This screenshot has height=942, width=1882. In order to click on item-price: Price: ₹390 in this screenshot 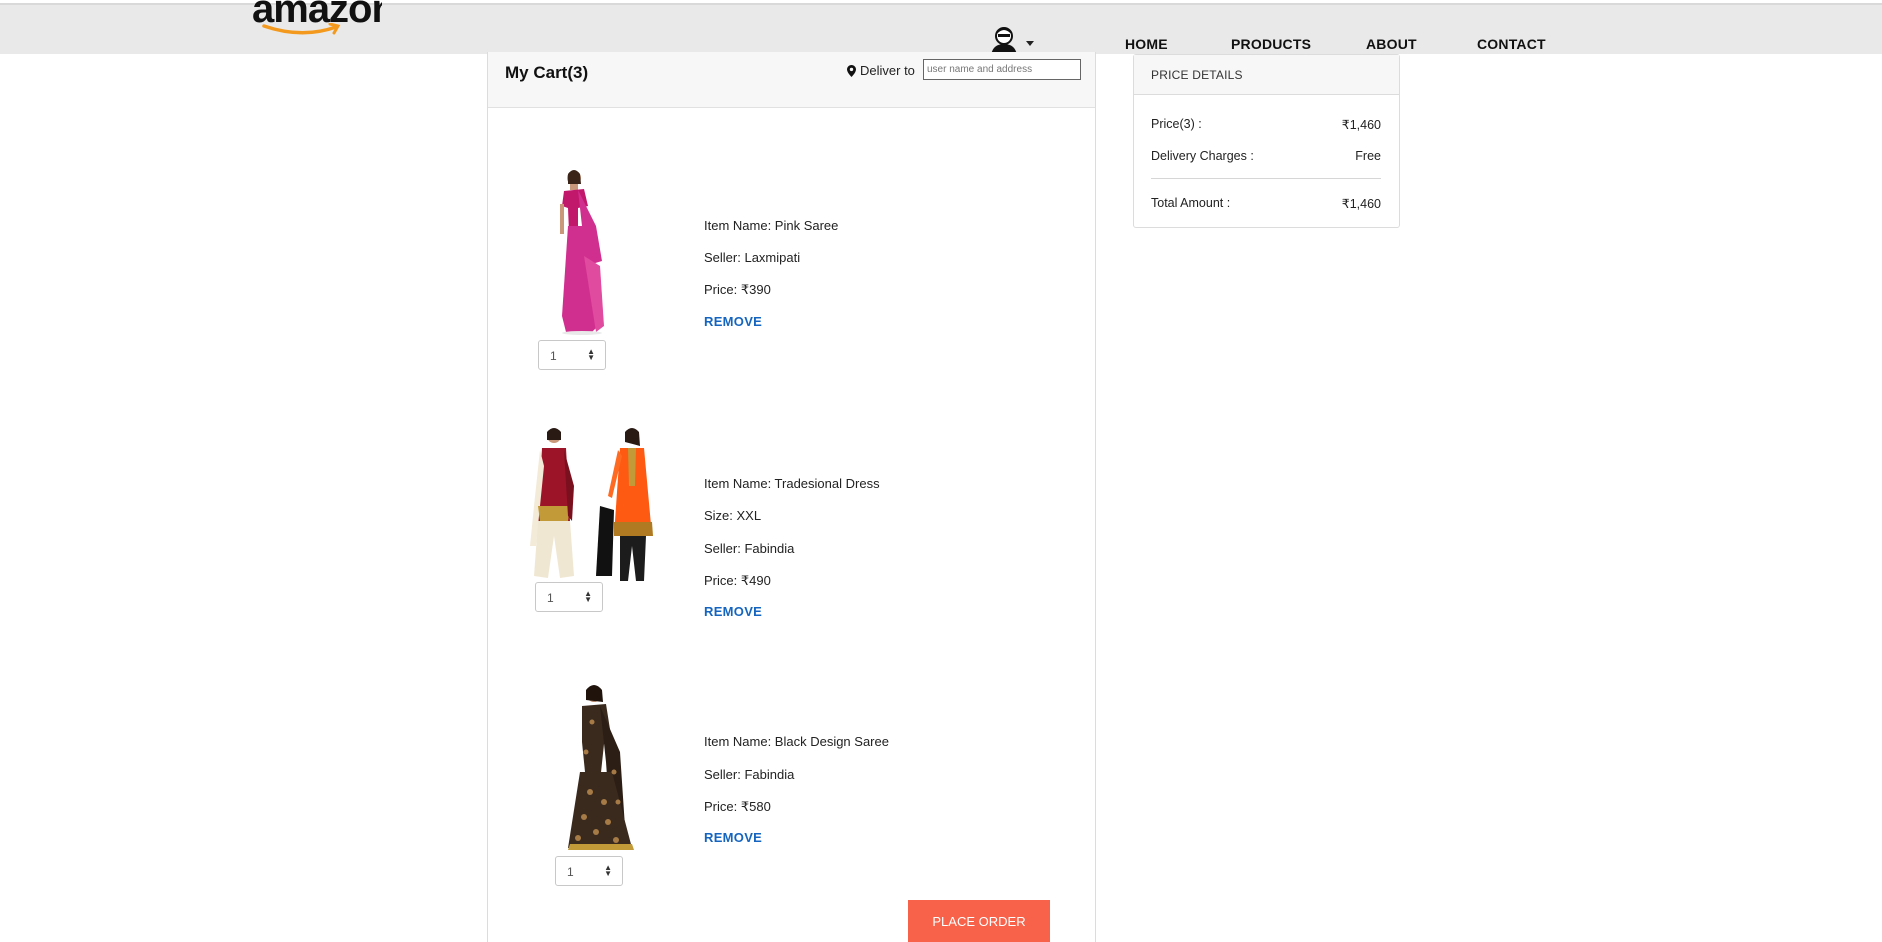, I will do `click(737, 289)`.